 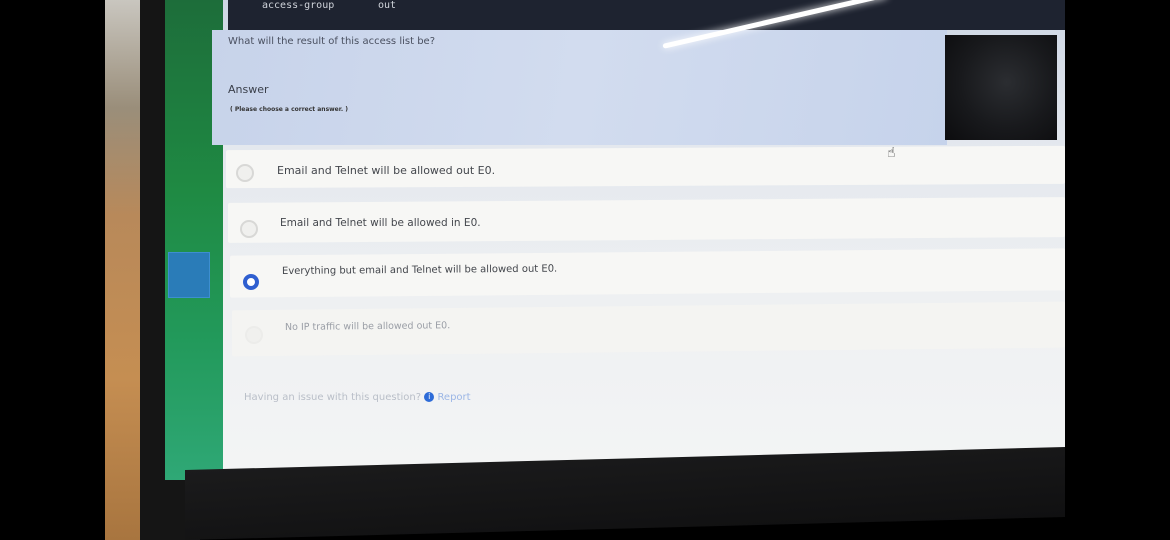 What do you see at coordinates (646, 15) in the screenshot?
I see `code-panel` at bounding box center [646, 15].